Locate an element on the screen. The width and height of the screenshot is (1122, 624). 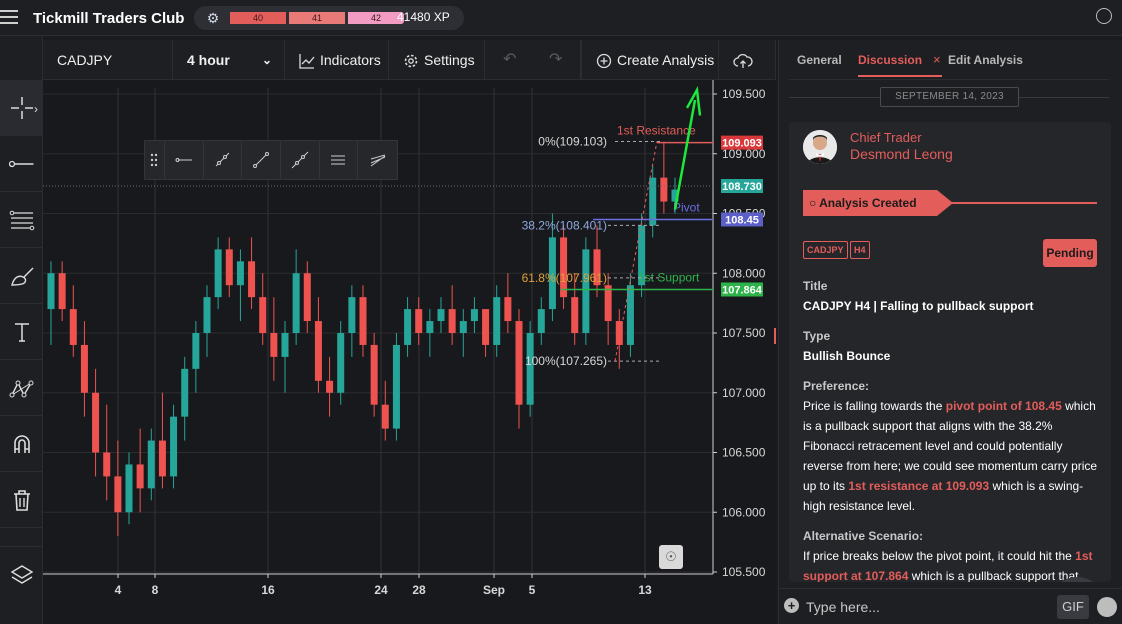
message-input-row: + GIF is located at coordinates (950, 606).